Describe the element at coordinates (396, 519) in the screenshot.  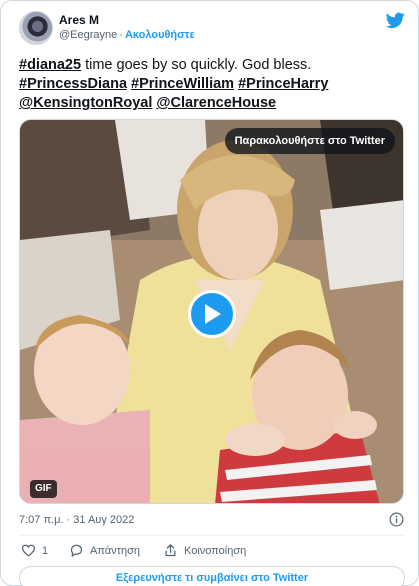
I see `info-icon` at that location.